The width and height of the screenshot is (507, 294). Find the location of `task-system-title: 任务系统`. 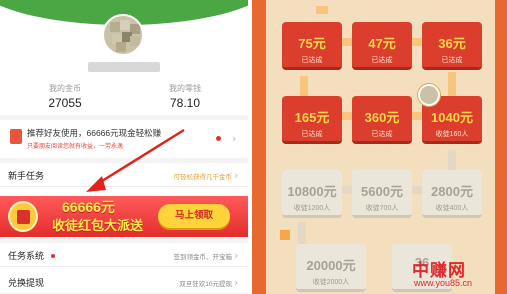

task-system-title: 任务系统 is located at coordinates (26, 256).